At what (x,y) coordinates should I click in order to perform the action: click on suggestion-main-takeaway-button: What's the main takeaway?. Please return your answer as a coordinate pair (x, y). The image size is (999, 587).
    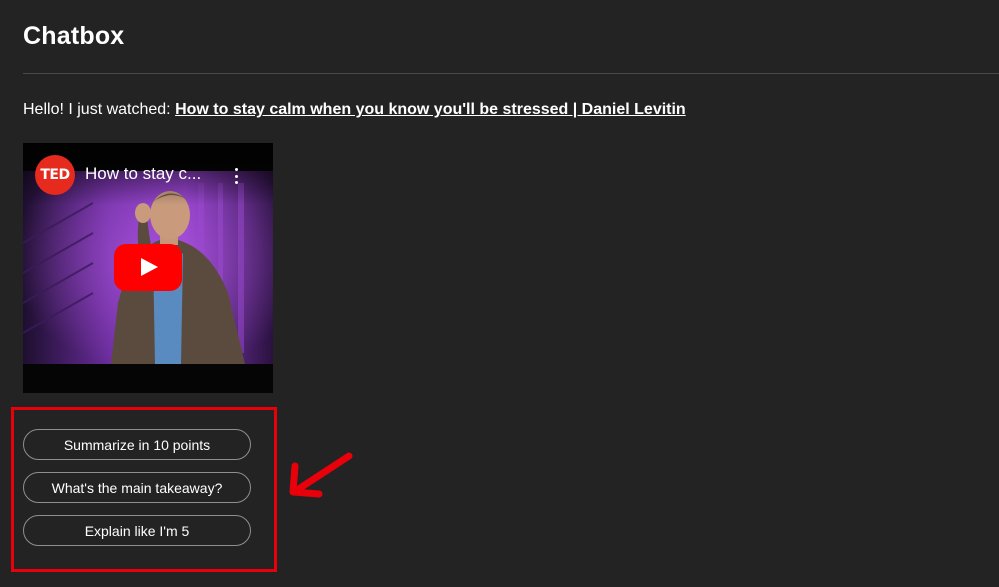
    Looking at the image, I should click on (137, 487).